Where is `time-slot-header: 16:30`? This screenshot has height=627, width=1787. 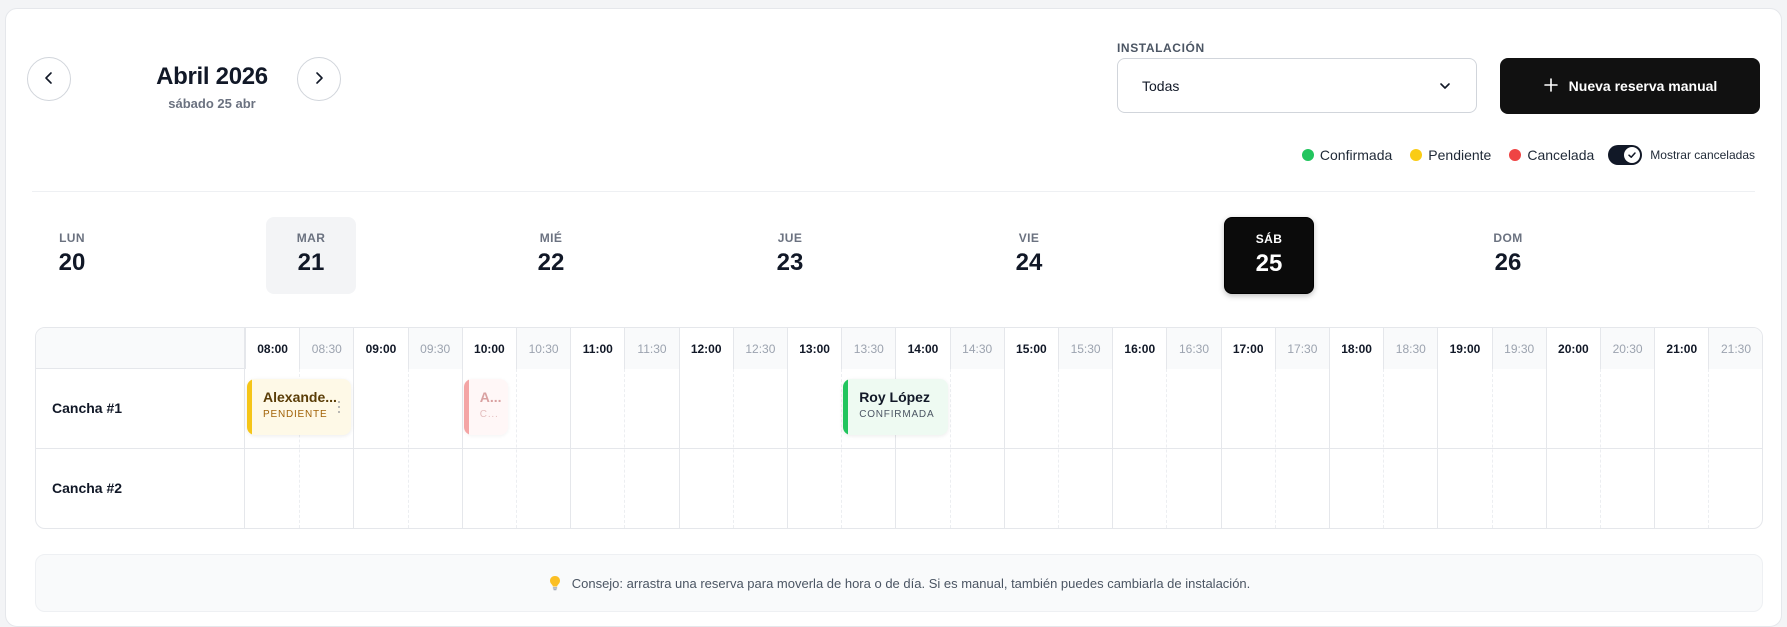
time-slot-header: 16:30 is located at coordinates (1193, 348).